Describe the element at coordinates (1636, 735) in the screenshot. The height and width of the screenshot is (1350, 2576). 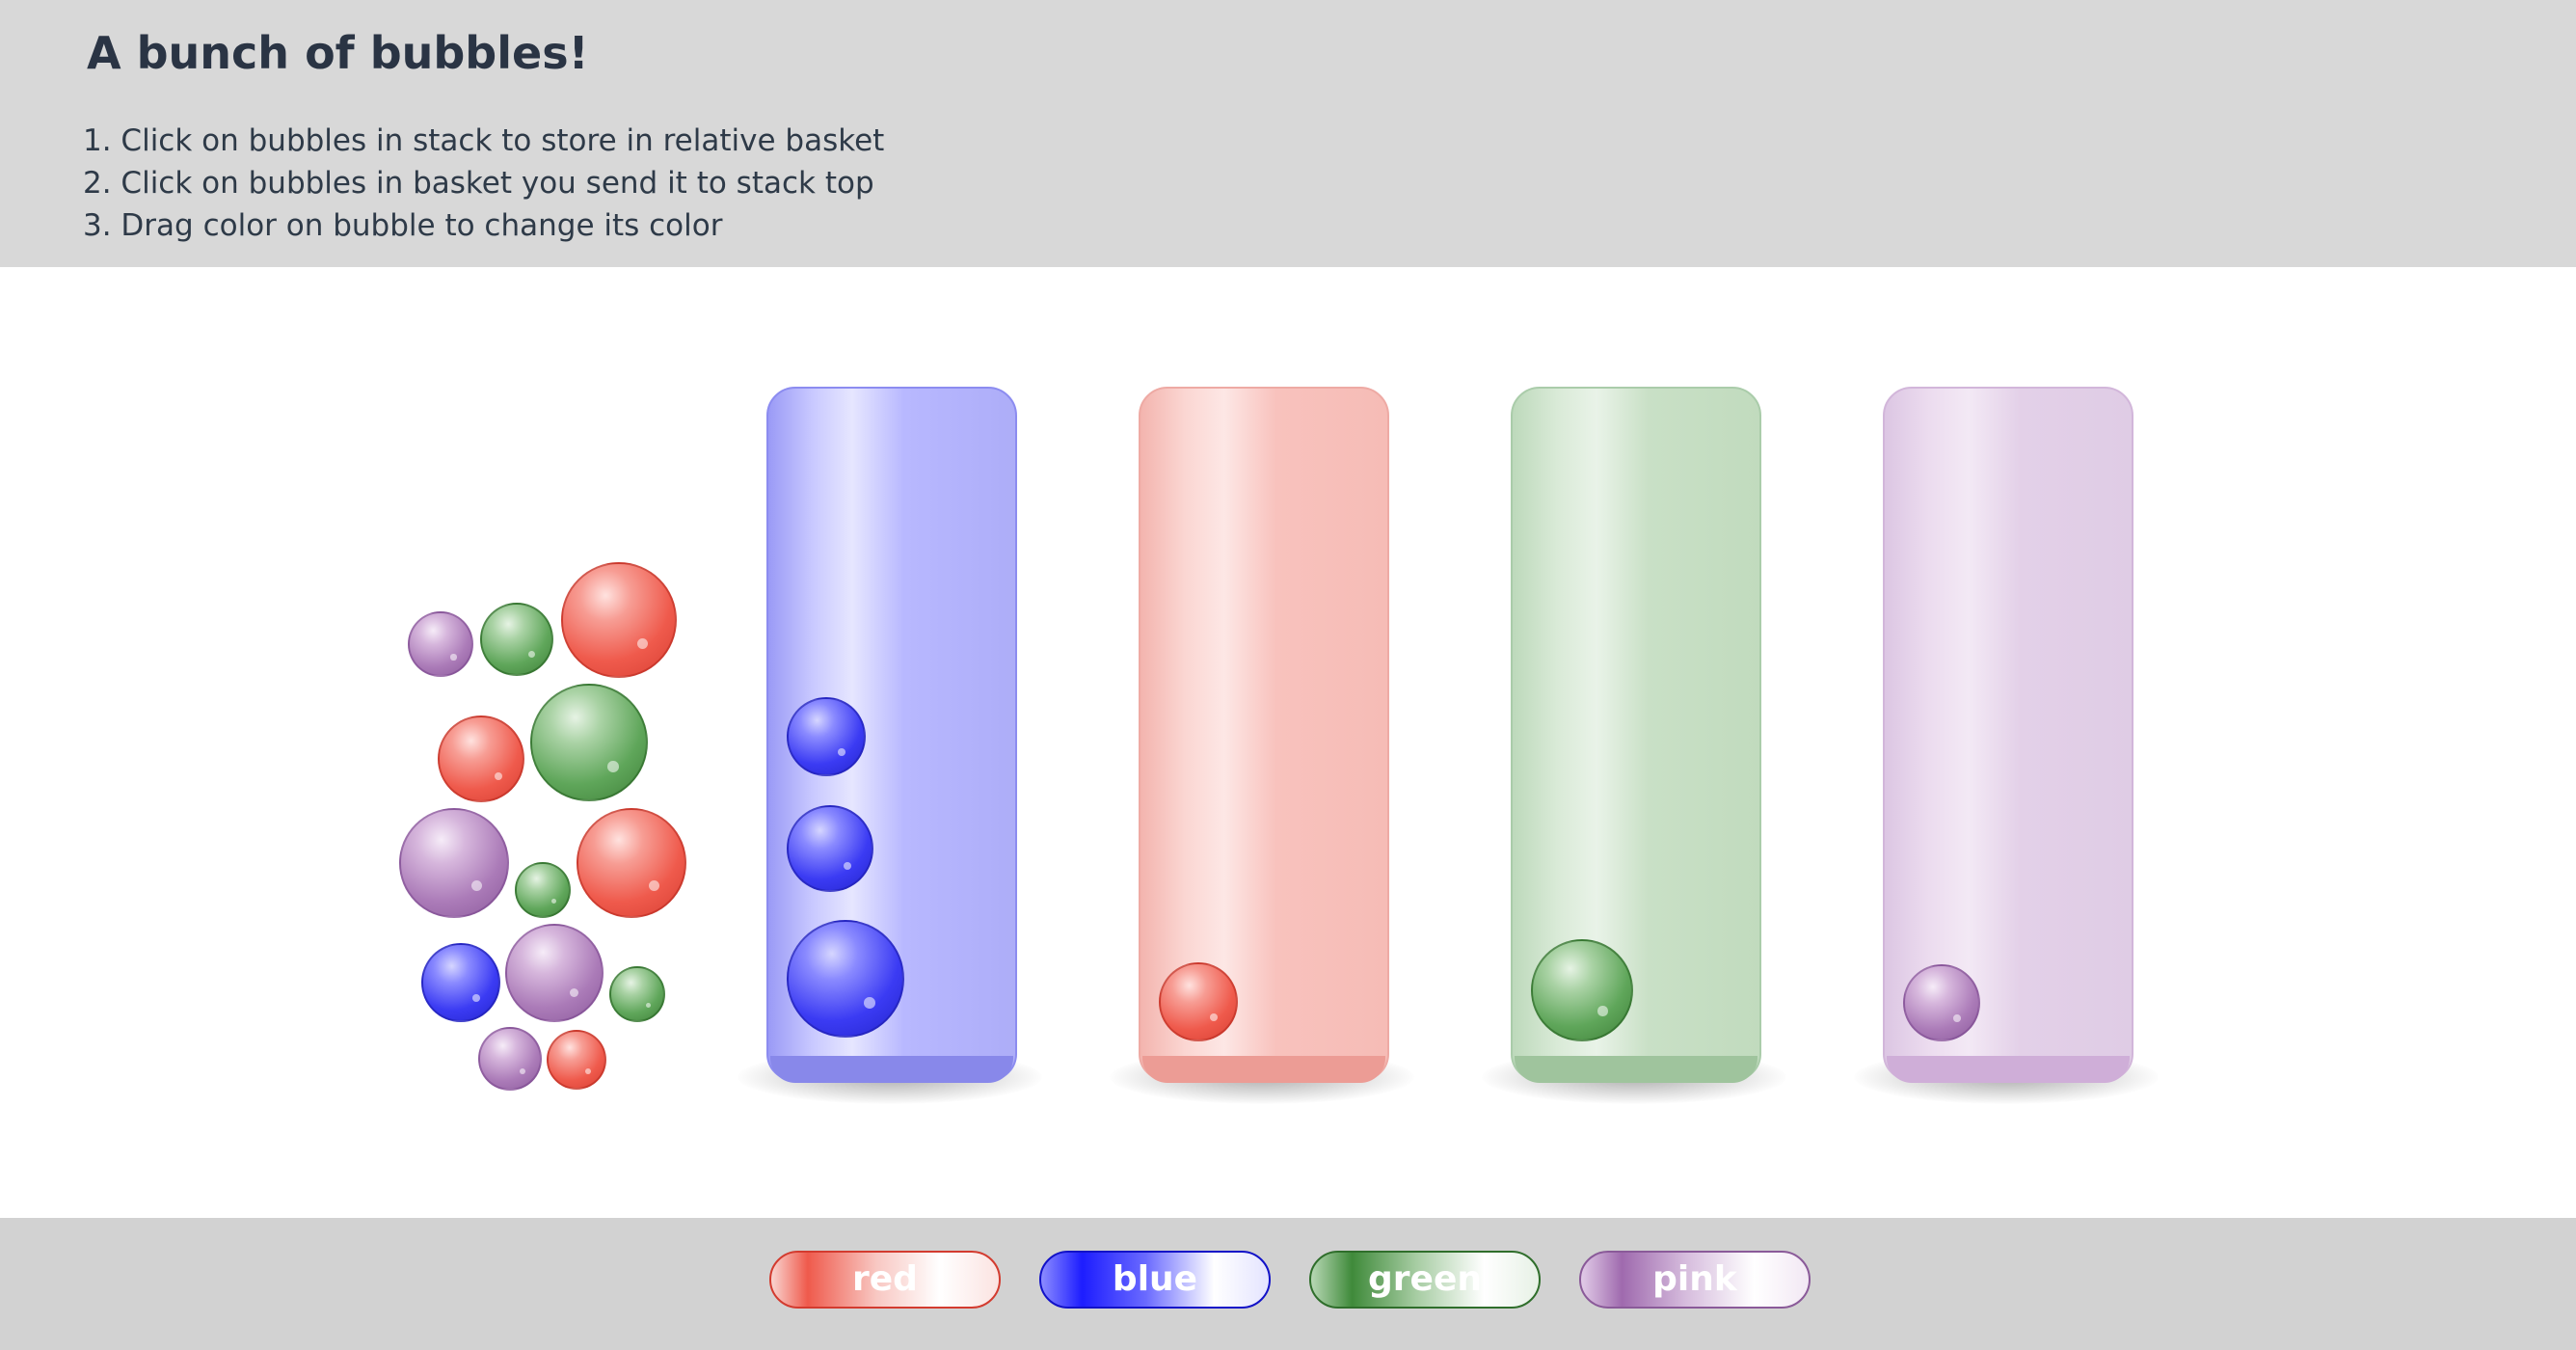
I see `basket-green` at that location.